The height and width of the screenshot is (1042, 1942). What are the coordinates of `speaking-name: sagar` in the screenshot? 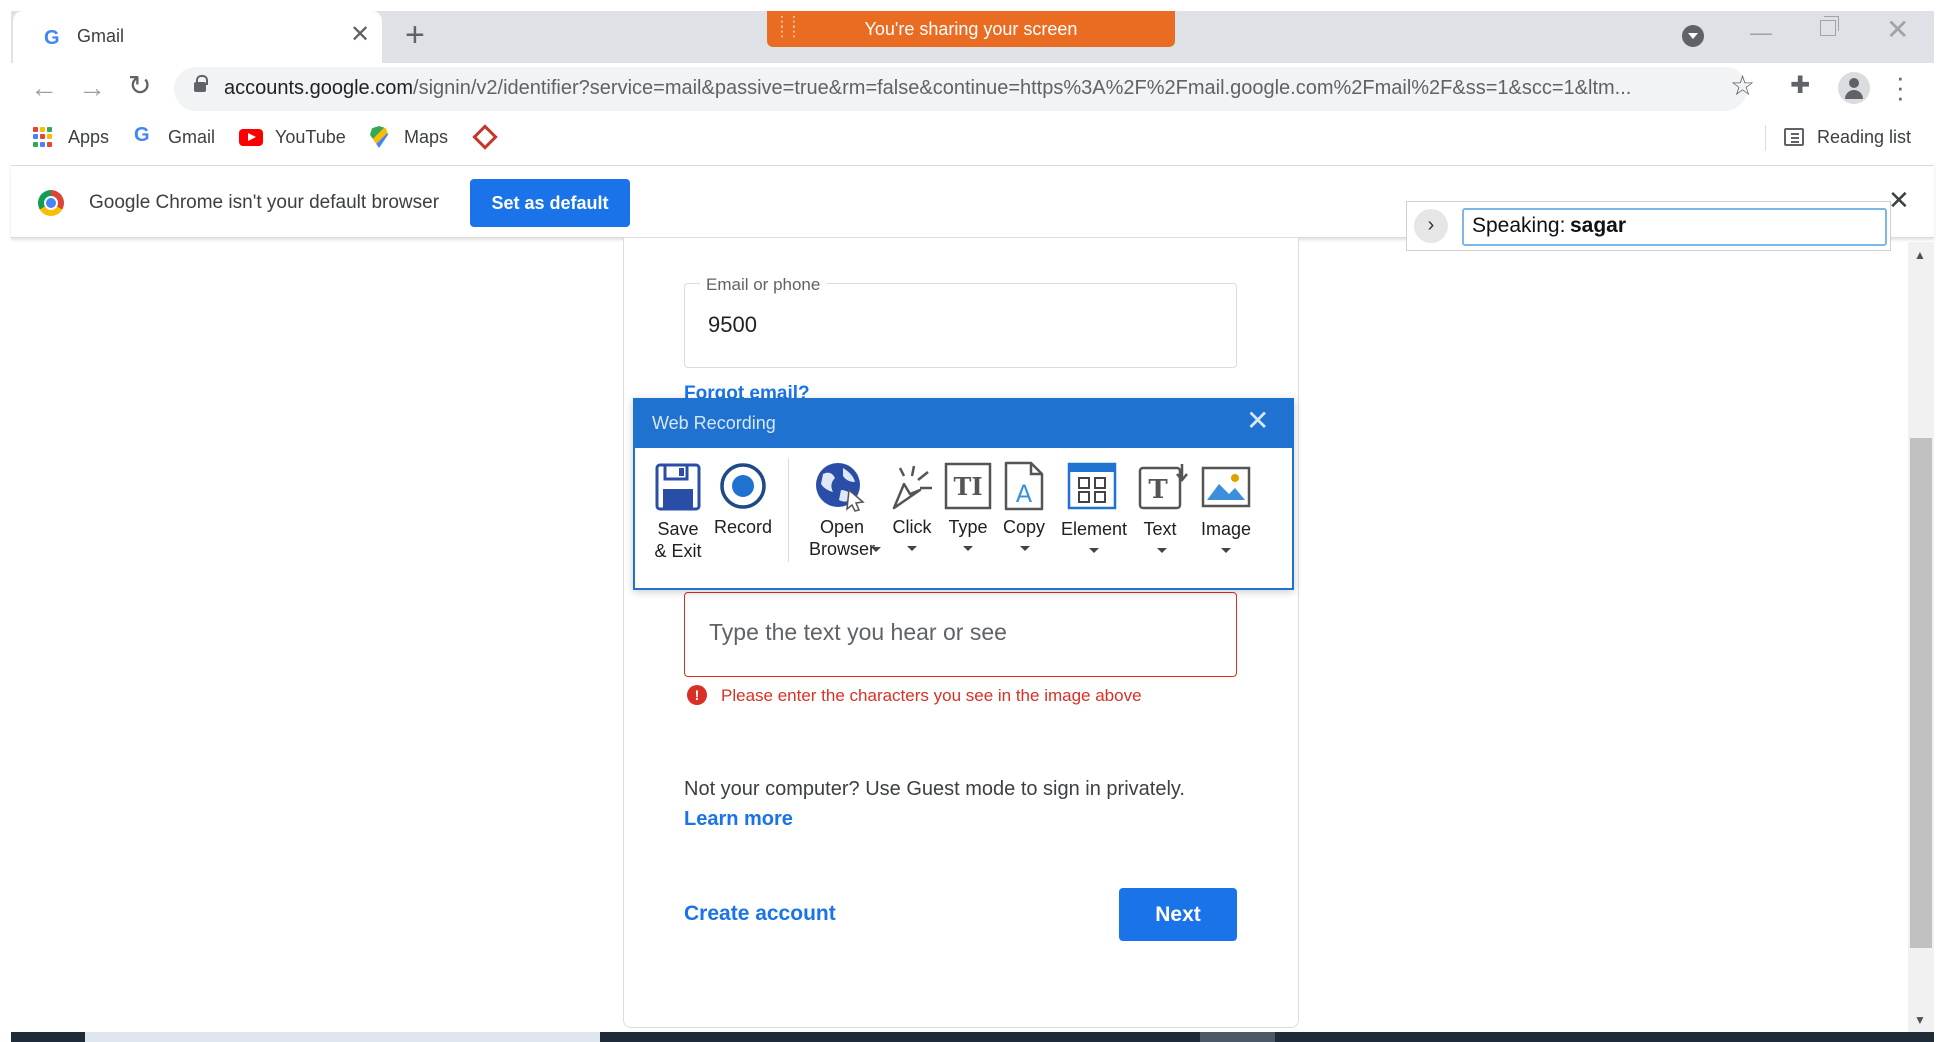 It's located at (1598, 225).